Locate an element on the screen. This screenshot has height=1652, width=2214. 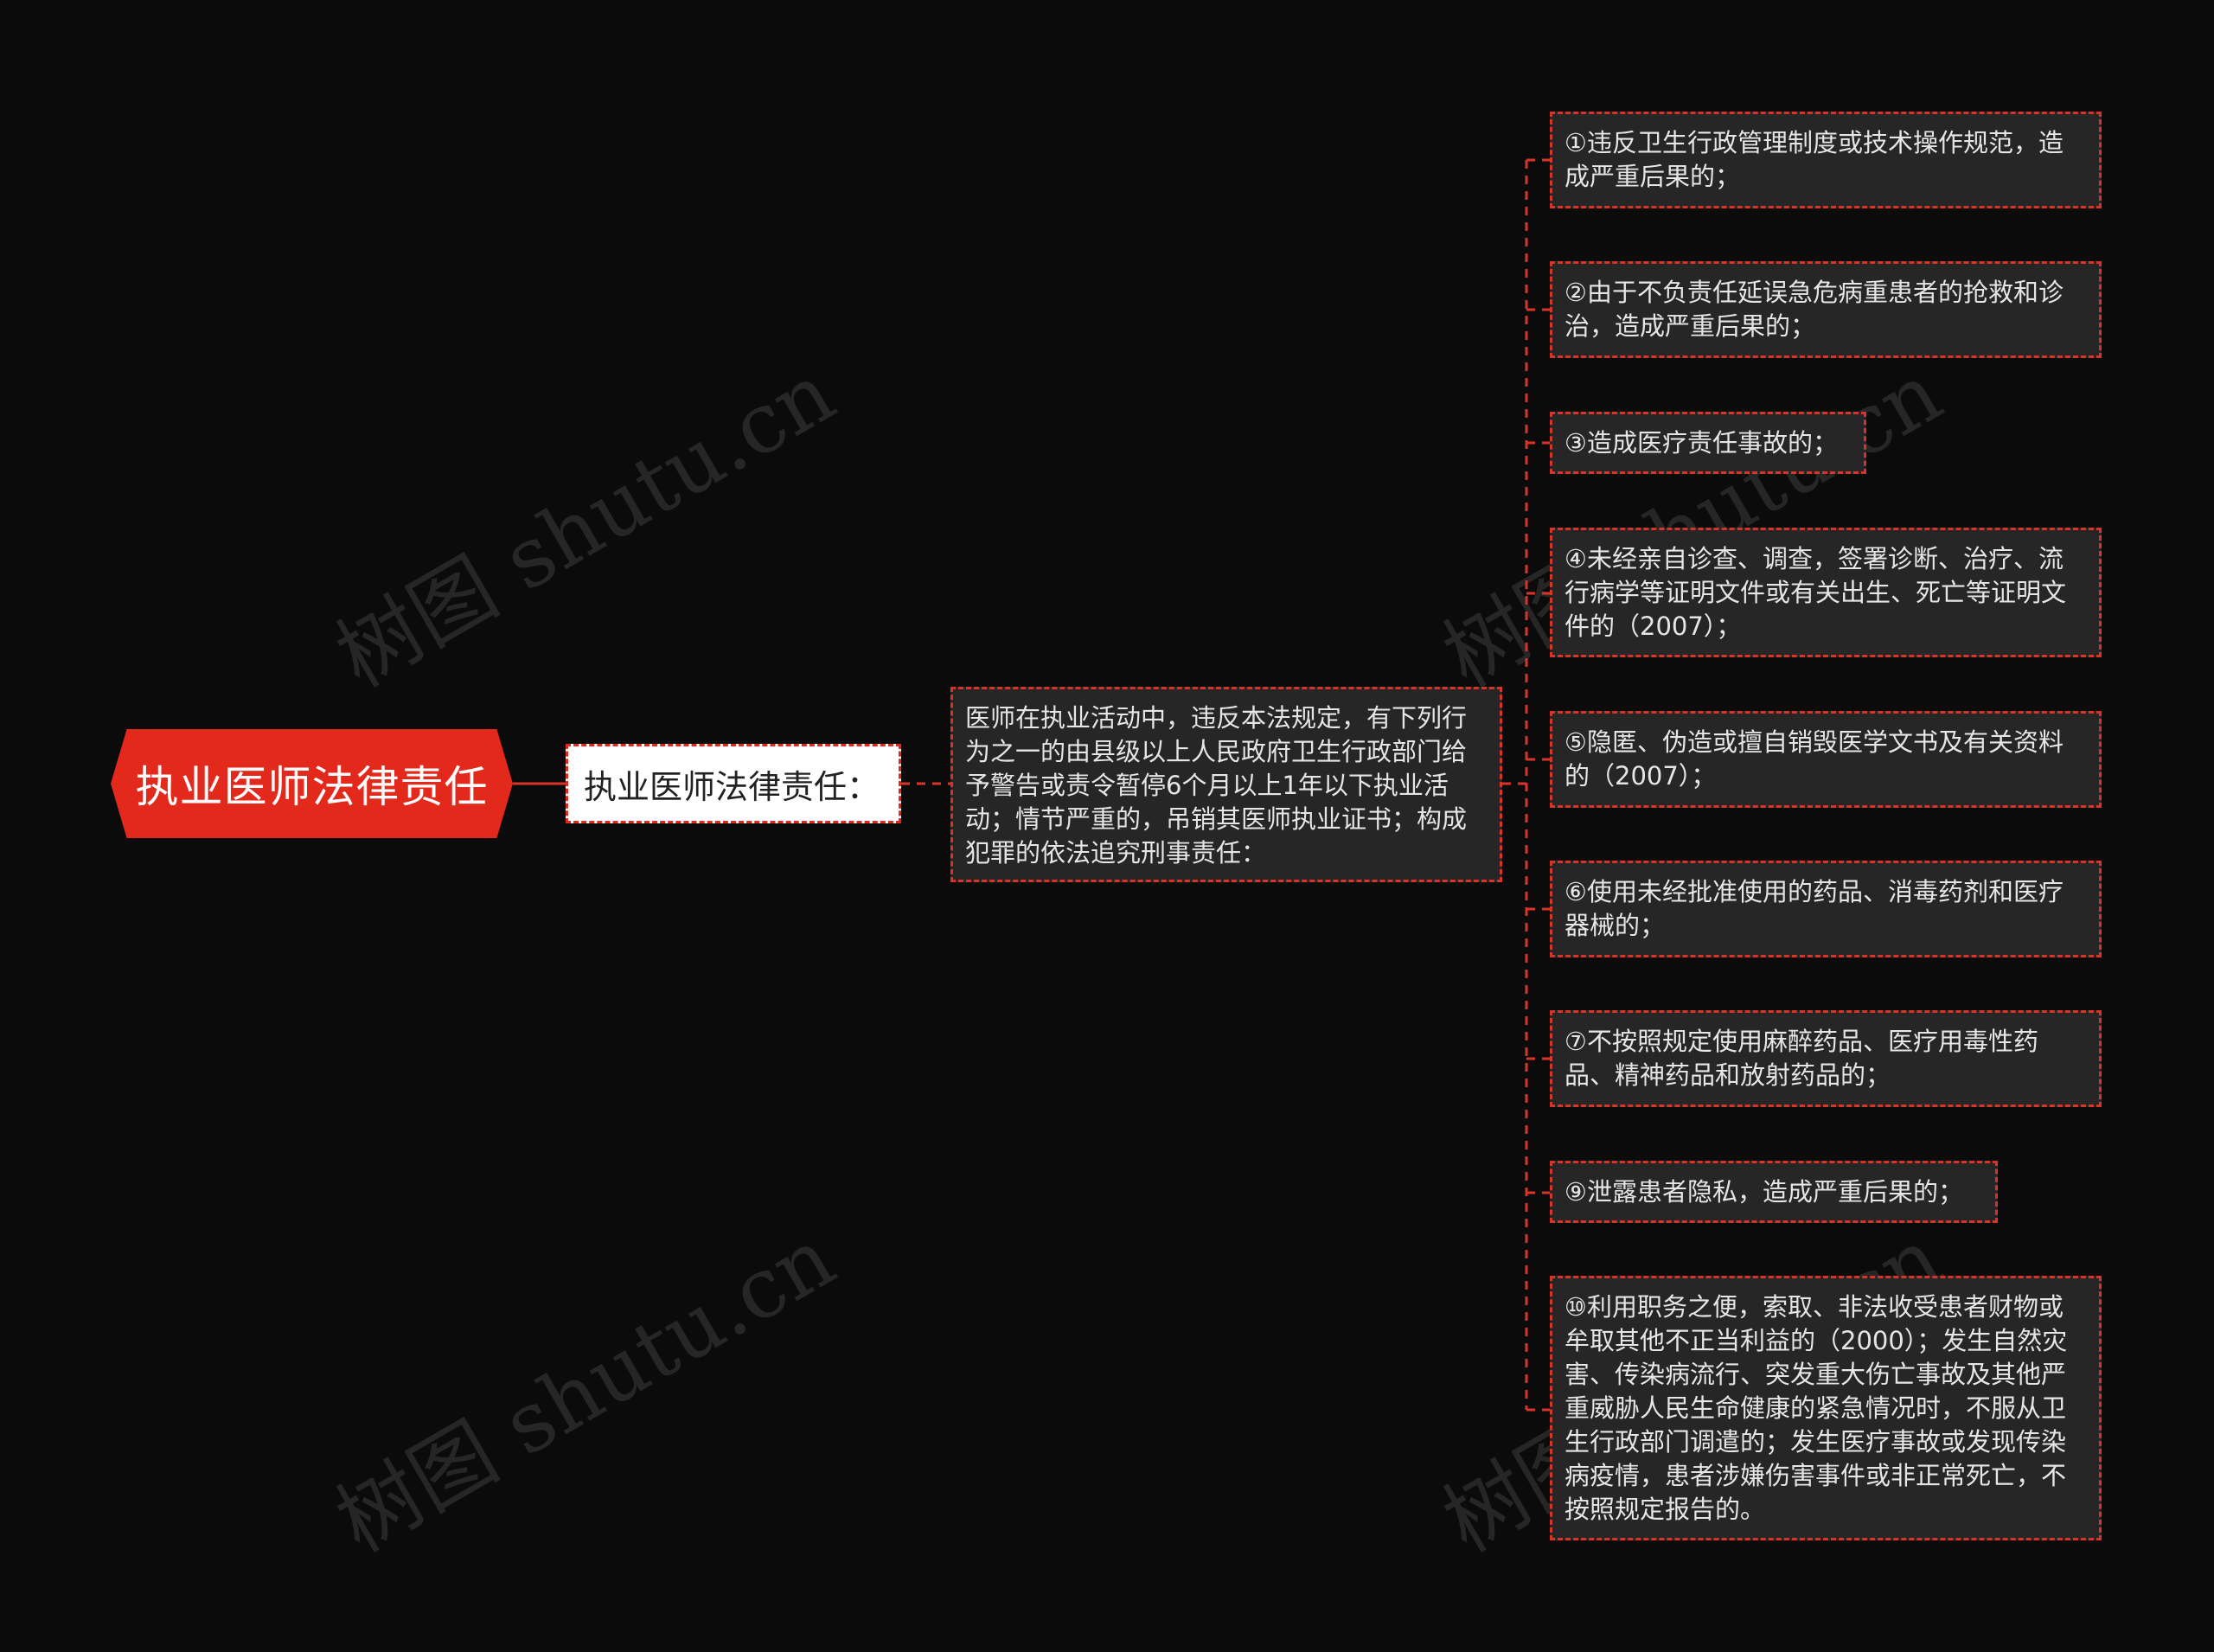
leaf-node-text: ⑥使用未经批准使用的药品、消毒药剂和医疗器械的； is located at coordinates (1814, 908).